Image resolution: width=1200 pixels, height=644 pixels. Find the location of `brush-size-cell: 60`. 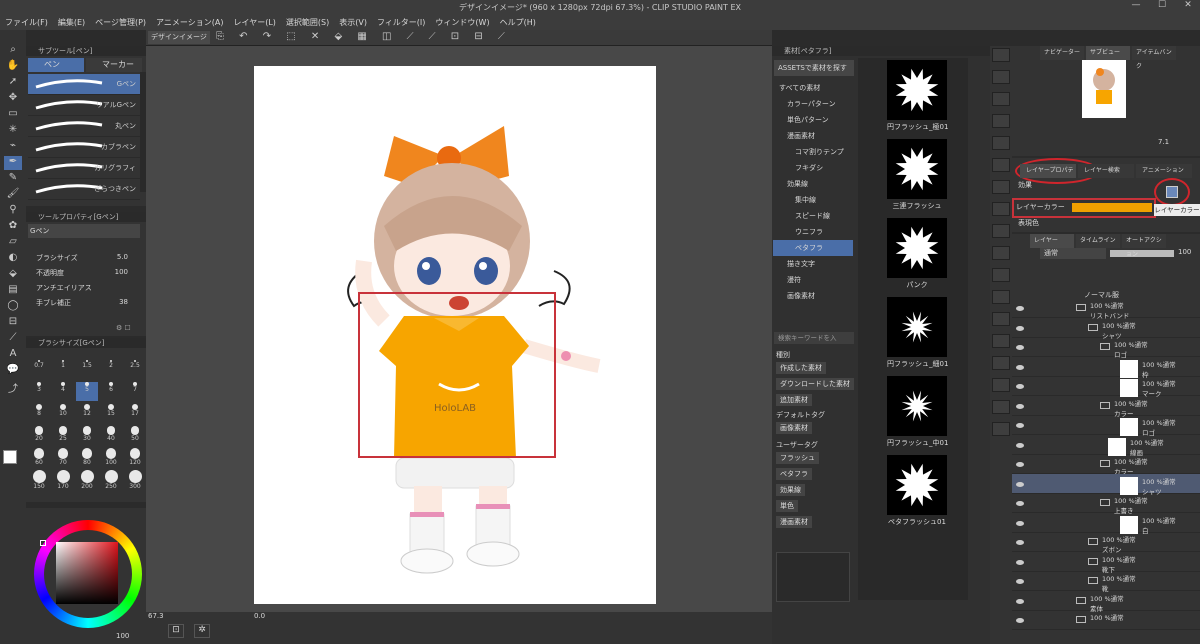

brush-size-cell: 60 is located at coordinates (39, 457).